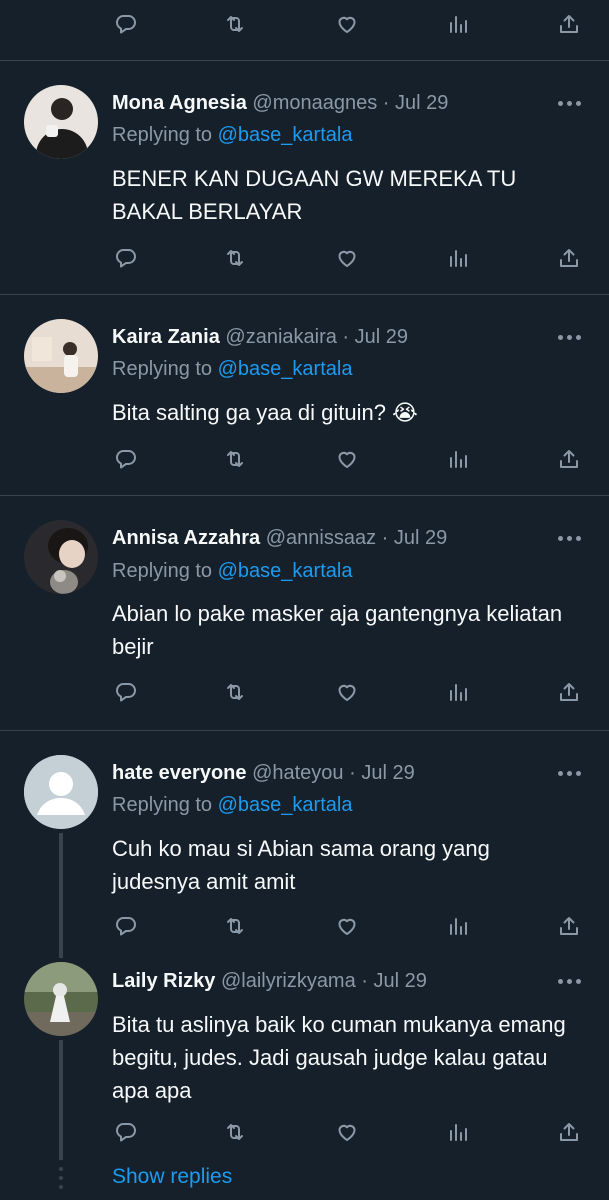 This screenshot has width=609, height=1200. Describe the element at coordinates (314, 103) in the screenshot. I see `handle: @monaagnes` at that location.